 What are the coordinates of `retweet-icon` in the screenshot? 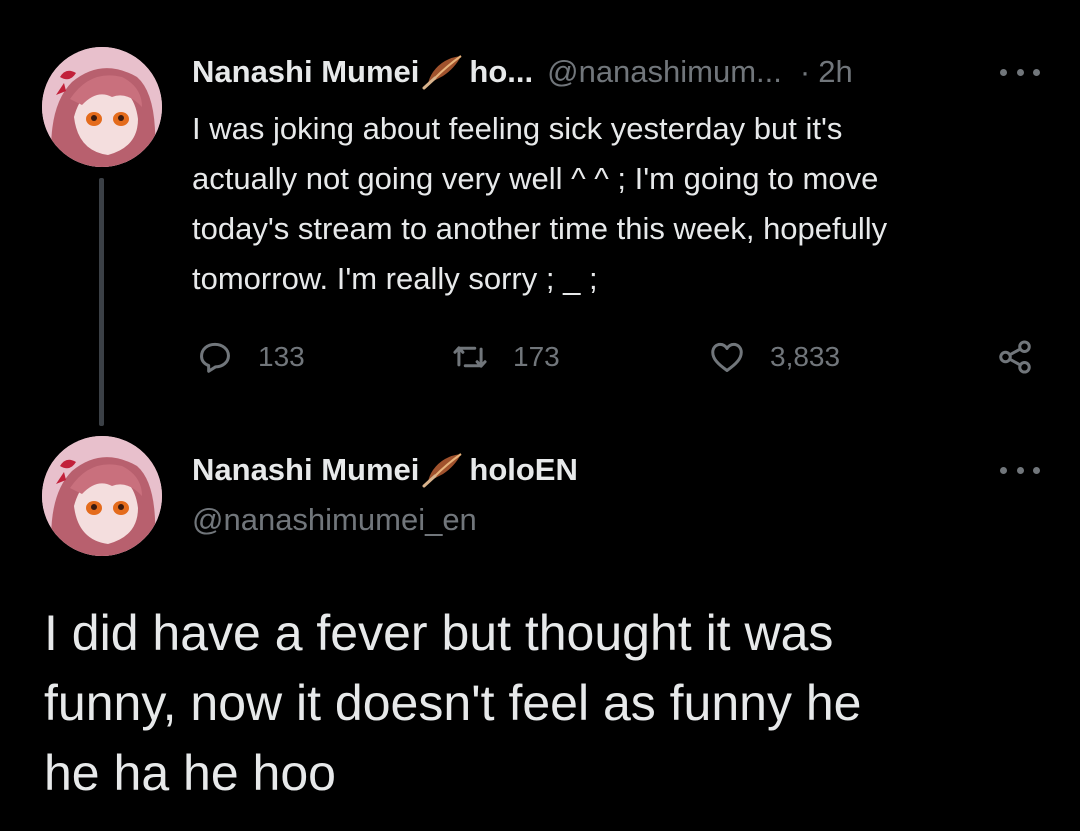 It's located at (470, 357).